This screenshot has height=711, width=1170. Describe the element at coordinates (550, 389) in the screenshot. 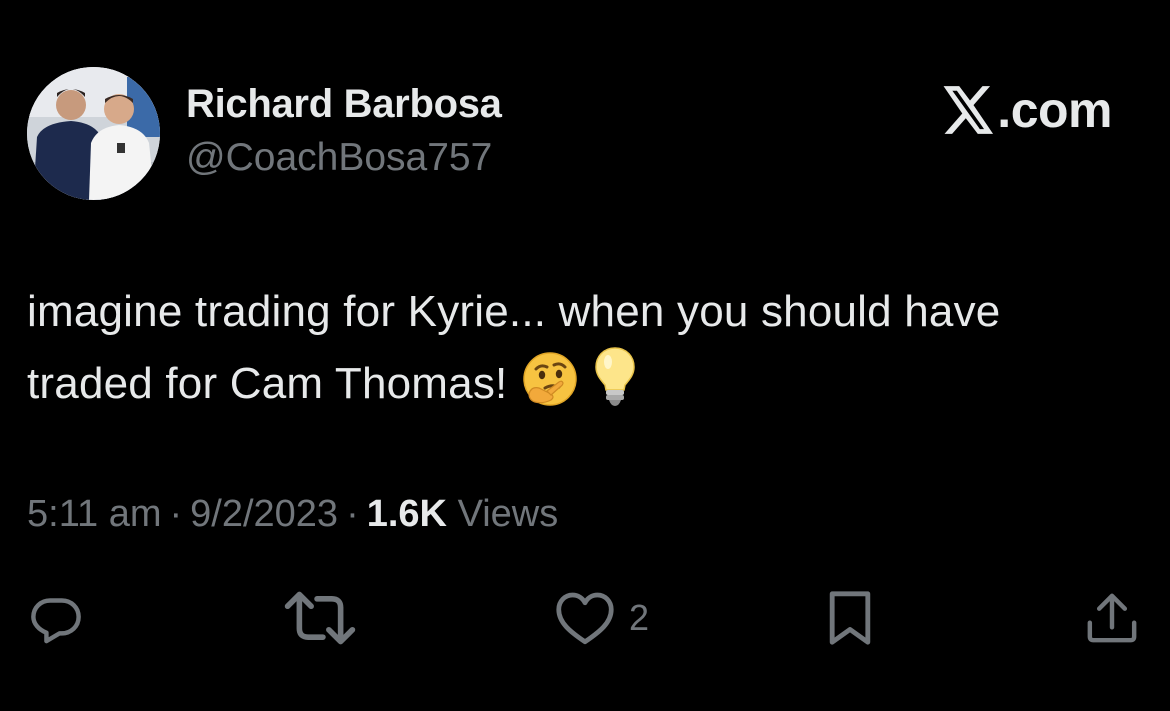

I see `thinking-face-emoji` at that location.